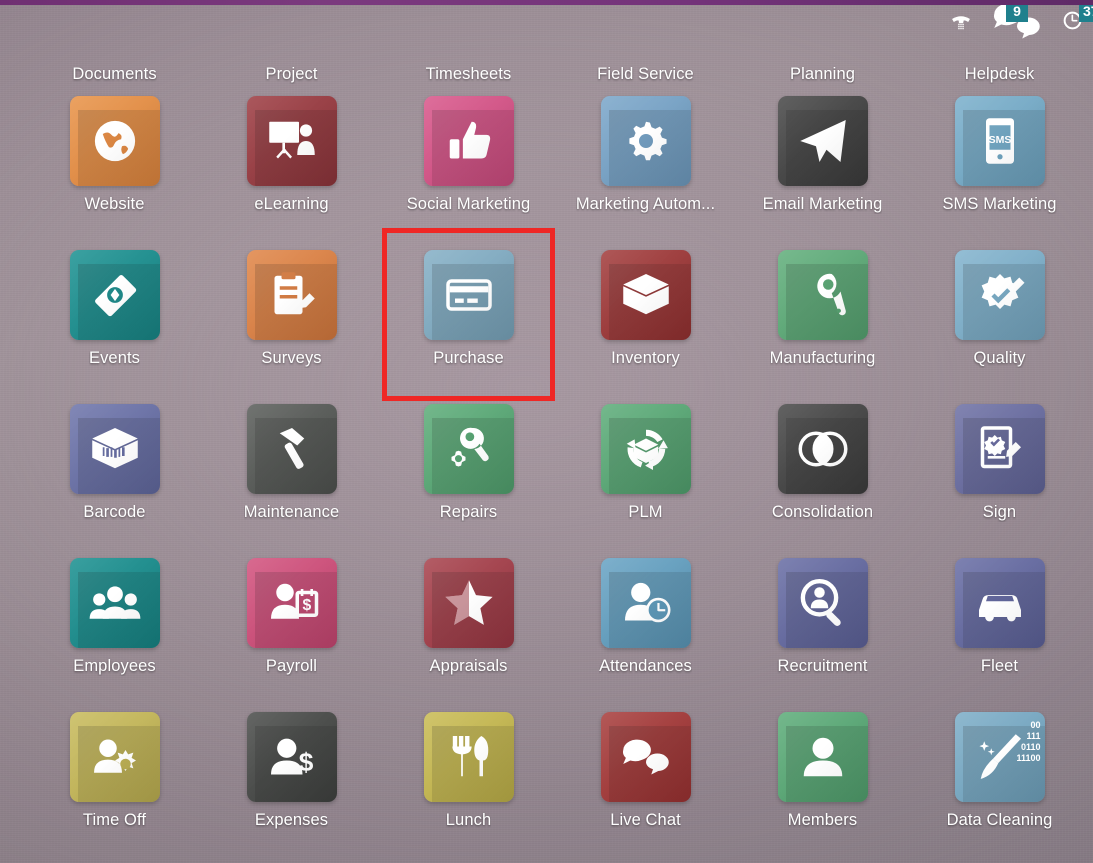 The width and height of the screenshot is (1093, 863). I want to click on voip-phone-icon, so click(961, 23).